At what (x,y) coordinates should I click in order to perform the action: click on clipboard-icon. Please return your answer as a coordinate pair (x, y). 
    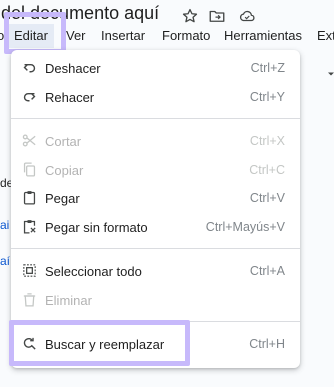
    Looking at the image, I should click on (29, 197).